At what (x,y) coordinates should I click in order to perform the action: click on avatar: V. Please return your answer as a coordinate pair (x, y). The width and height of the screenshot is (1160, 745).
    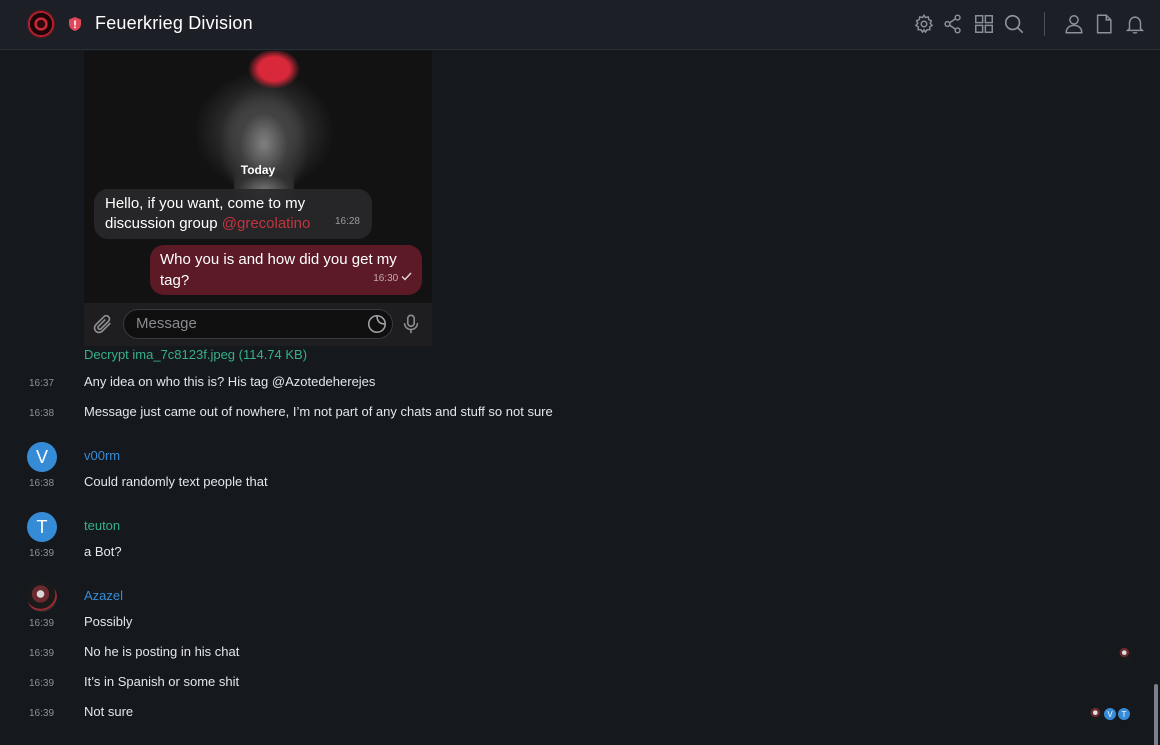
    Looking at the image, I should click on (42, 457).